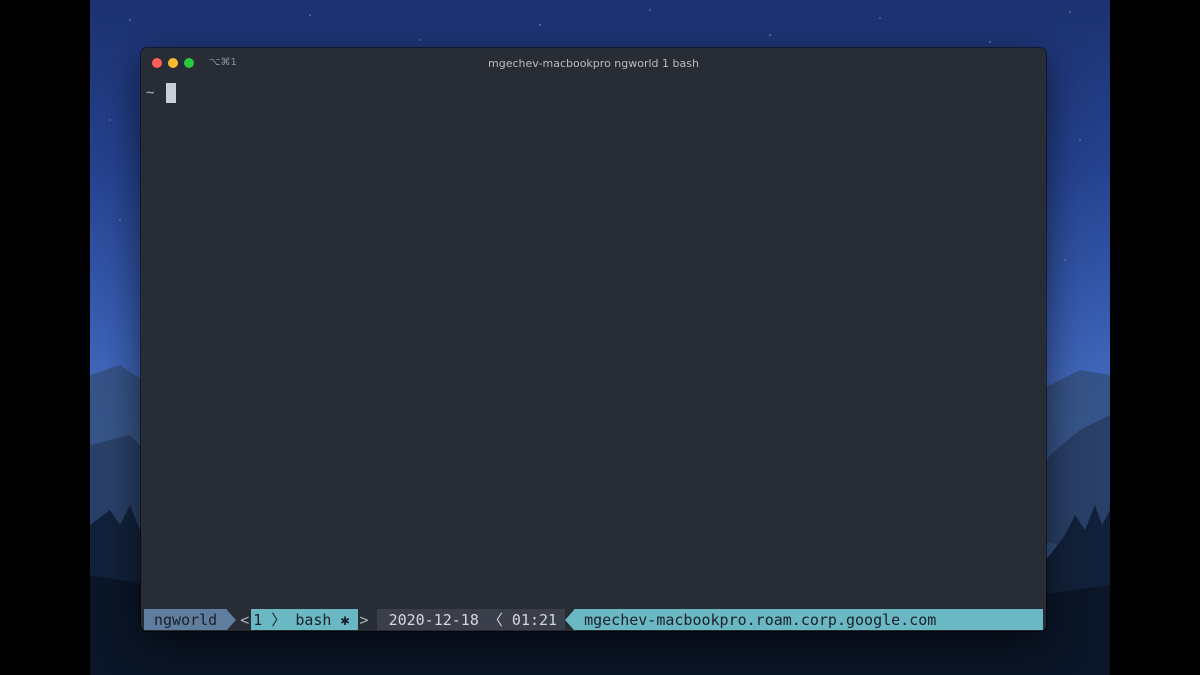 The width and height of the screenshot is (1200, 675). I want to click on text-cursor, so click(171, 93).